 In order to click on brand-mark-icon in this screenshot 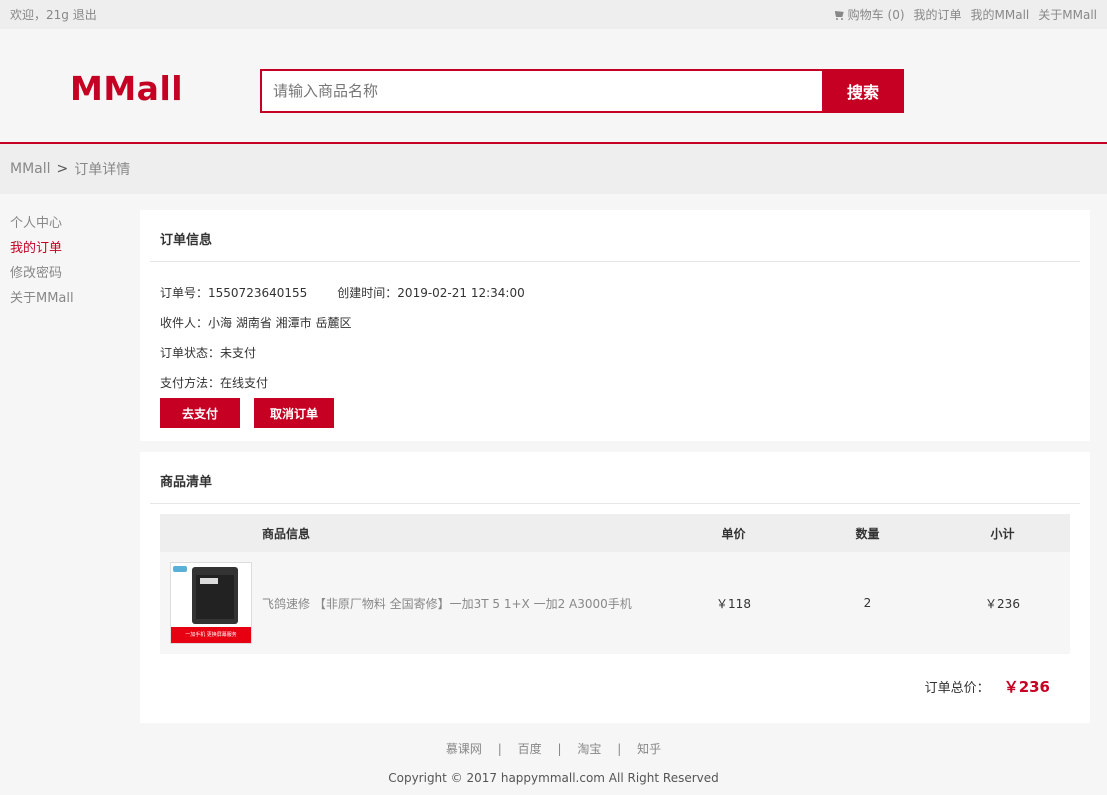, I will do `click(180, 569)`.